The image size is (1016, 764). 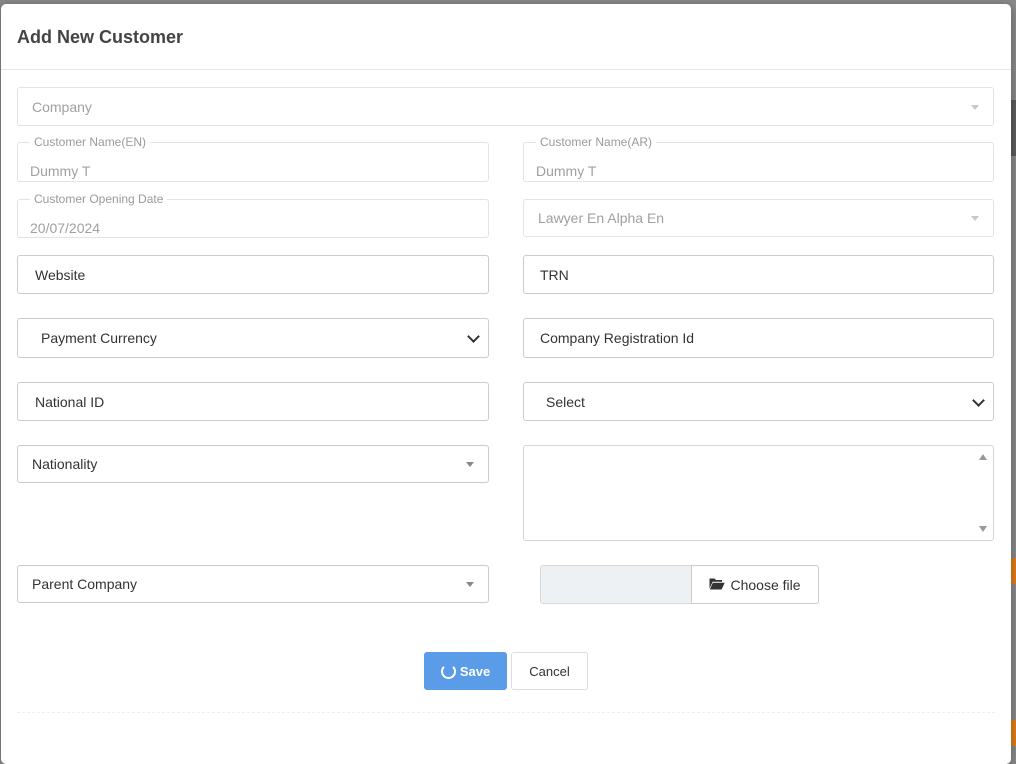 What do you see at coordinates (758, 218) in the screenshot?
I see `lawyer-select: Lawyer En Alpha En` at bounding box center [758, 218].